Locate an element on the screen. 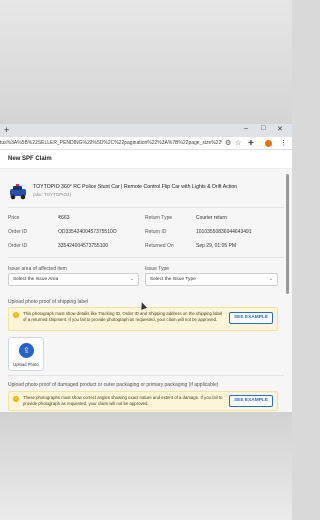  price-label: Price is located at coordinates (14, 218).